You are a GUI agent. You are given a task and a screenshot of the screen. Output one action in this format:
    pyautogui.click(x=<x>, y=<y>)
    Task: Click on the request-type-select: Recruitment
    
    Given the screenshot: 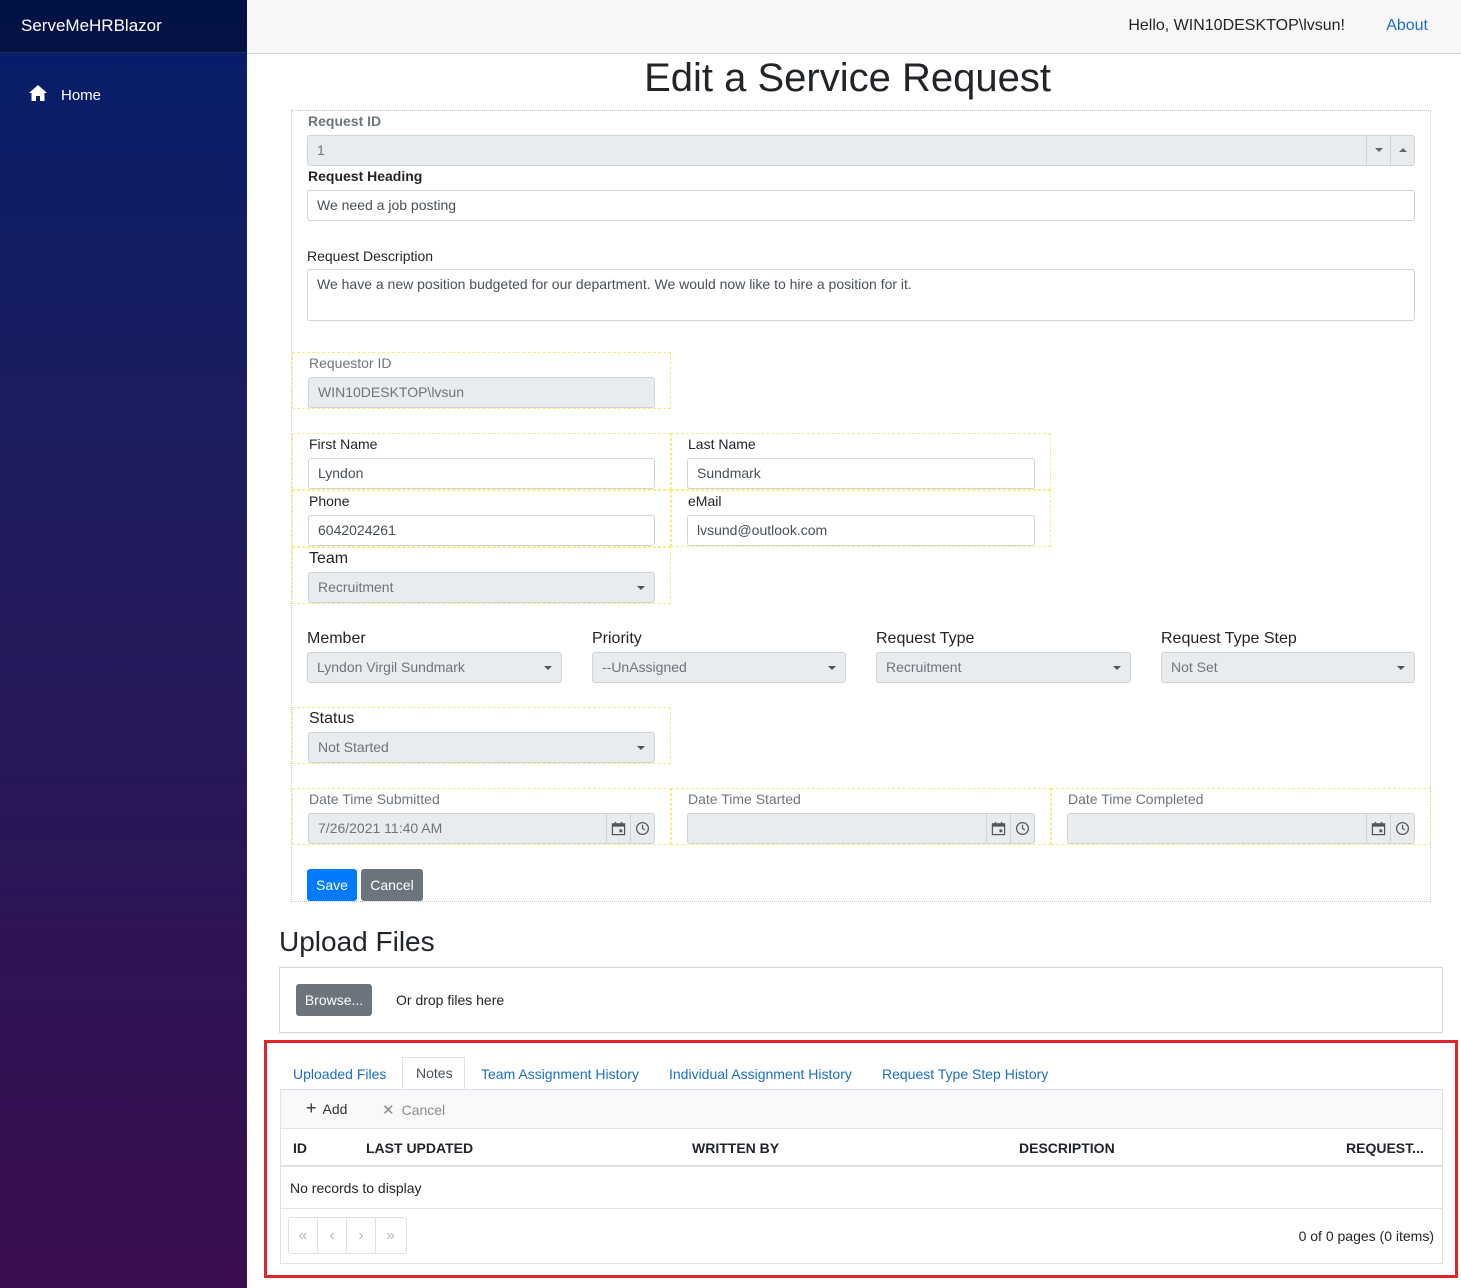 What is the action you would take?
    pyautogui.click(x=1003, y=667)
    